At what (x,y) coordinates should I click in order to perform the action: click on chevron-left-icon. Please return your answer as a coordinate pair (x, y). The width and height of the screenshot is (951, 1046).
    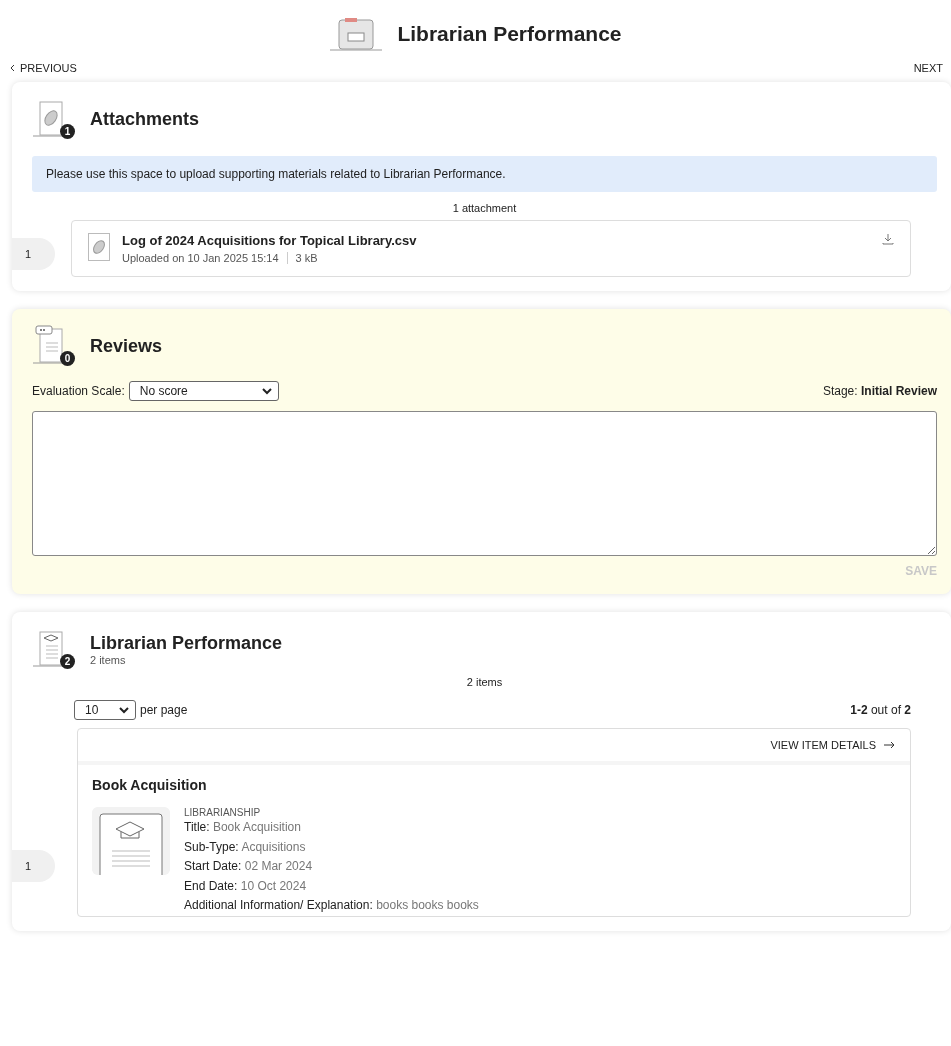
    Looking at the image, I should click on (13, 68).